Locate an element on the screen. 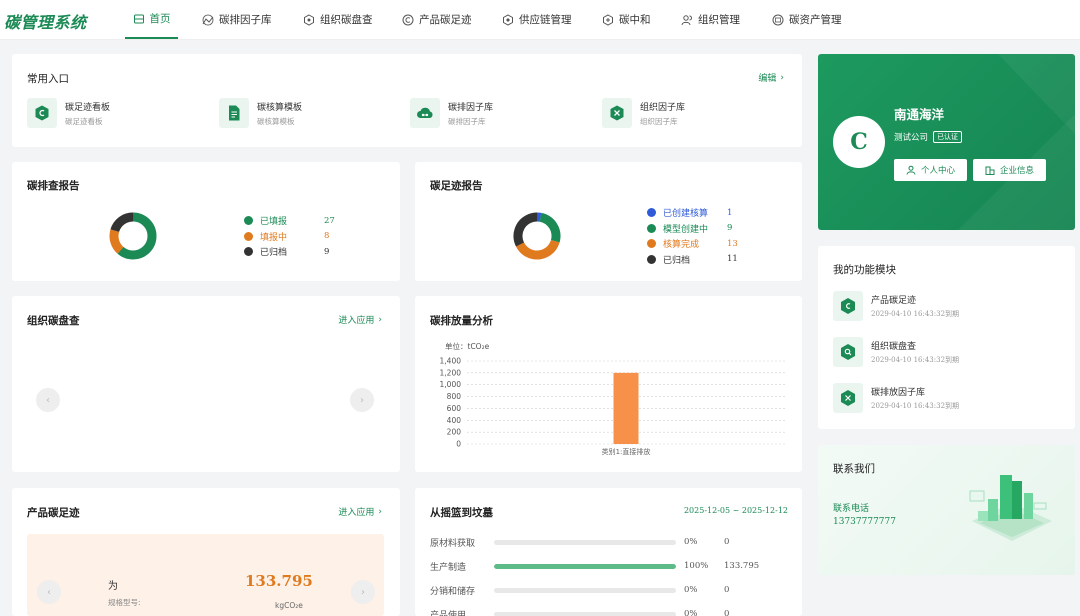 The height and width of the screenshot is (616, 1080). phone-number: 13737777777 is located at coordinates (864, 522).